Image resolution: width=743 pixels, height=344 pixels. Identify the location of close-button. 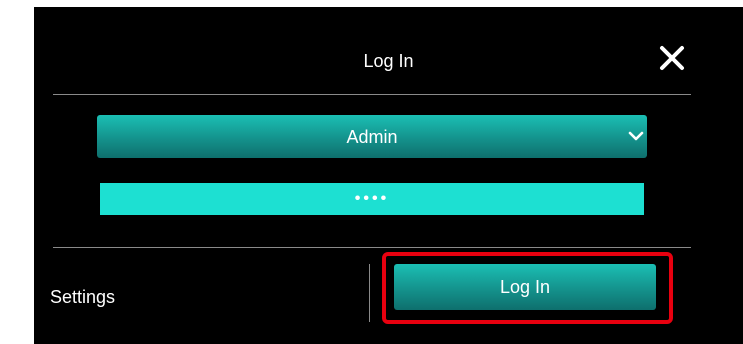
(672, 58).